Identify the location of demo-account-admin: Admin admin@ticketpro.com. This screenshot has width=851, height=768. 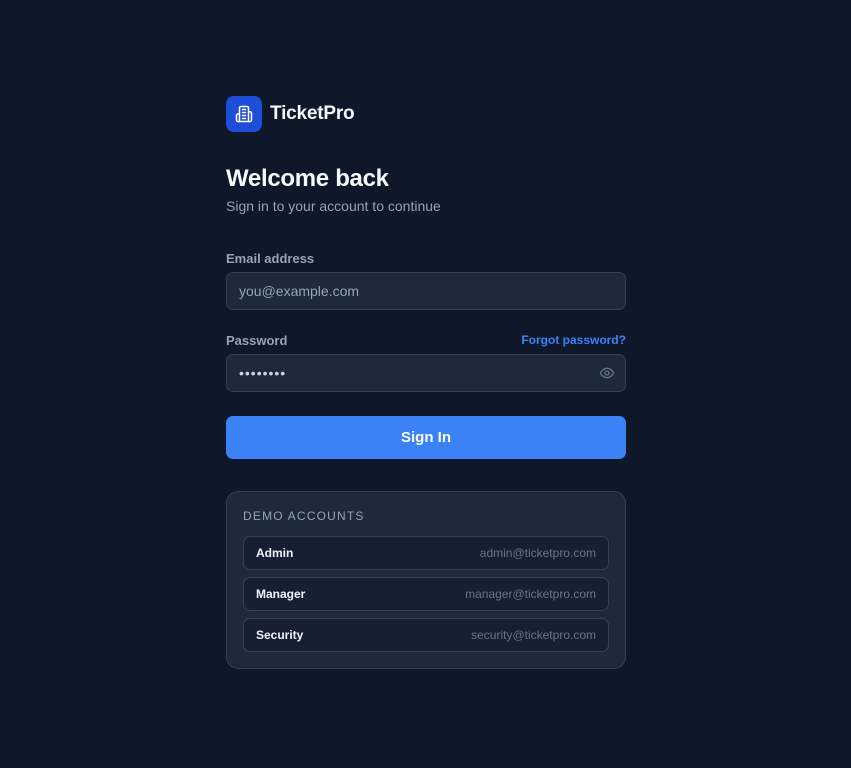
(426, 553).